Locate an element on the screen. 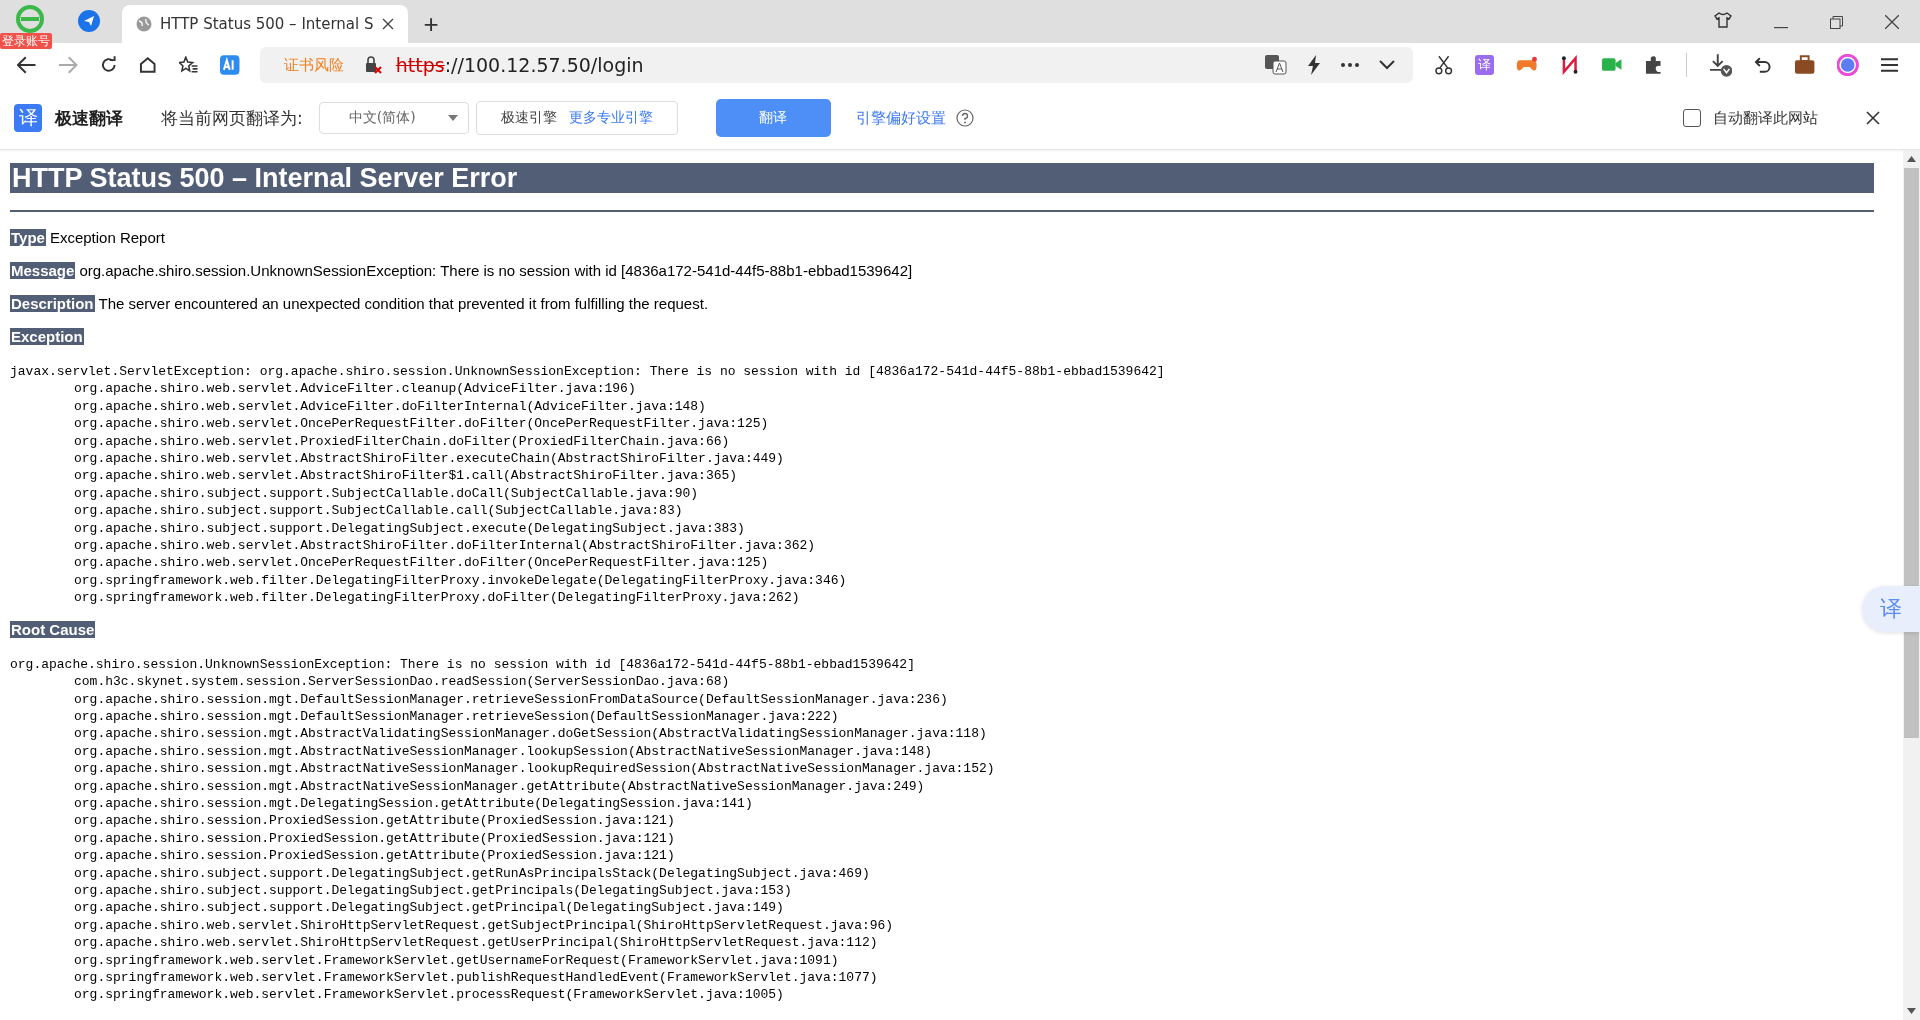  engine-label: 极速引擎 is located at coordinates (528, 118).